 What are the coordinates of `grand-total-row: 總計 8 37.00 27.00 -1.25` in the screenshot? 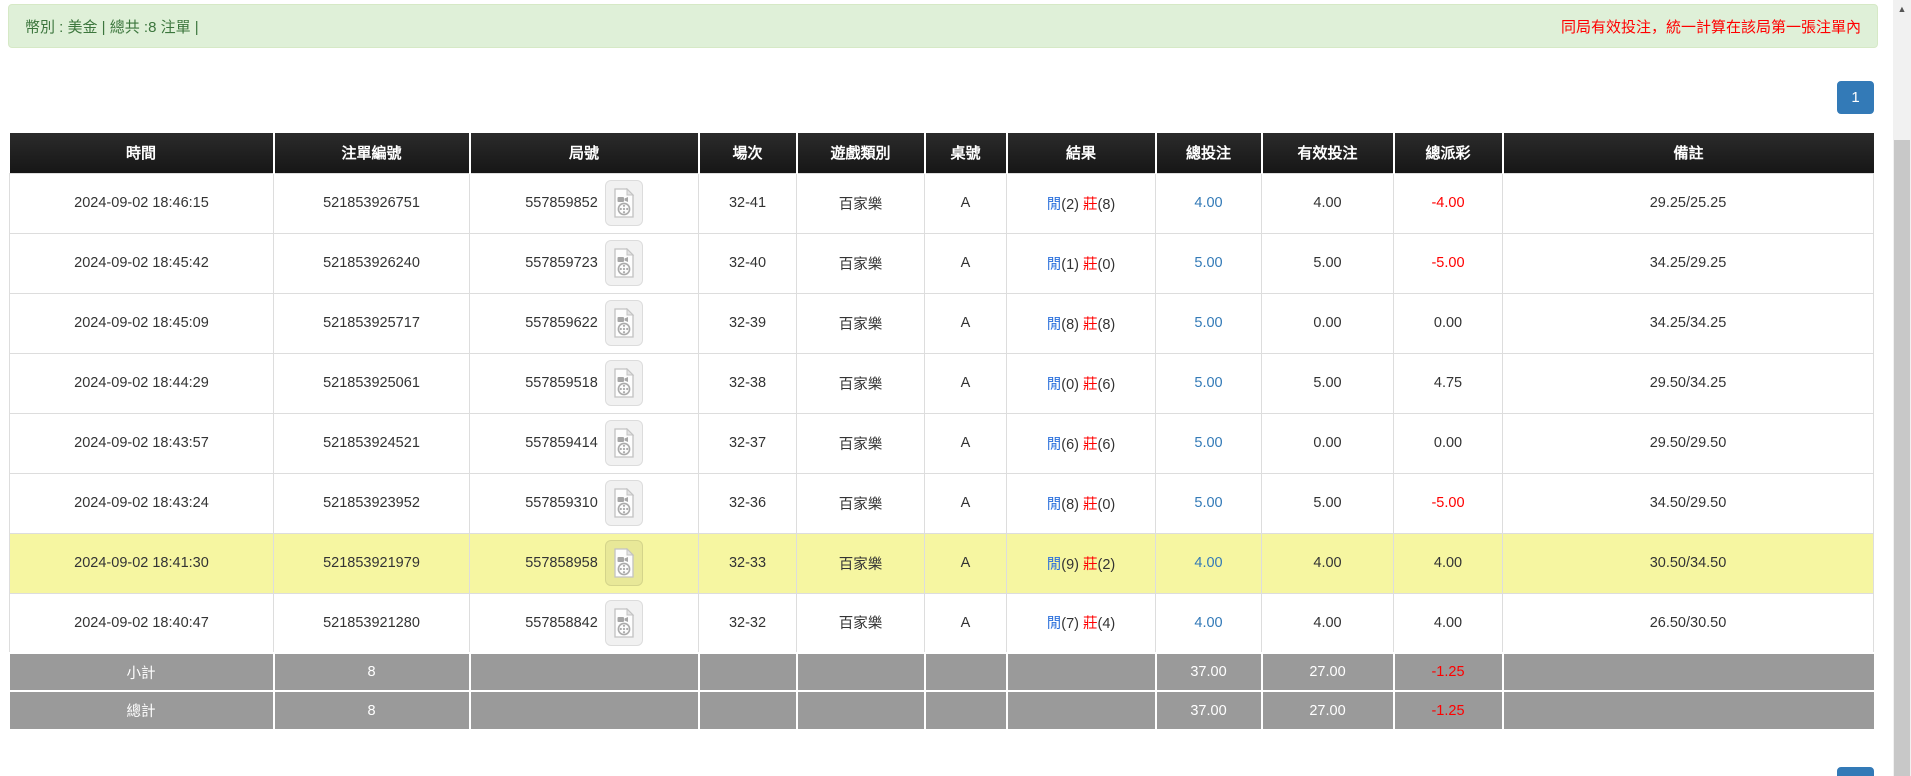 It's located at (941, 709).